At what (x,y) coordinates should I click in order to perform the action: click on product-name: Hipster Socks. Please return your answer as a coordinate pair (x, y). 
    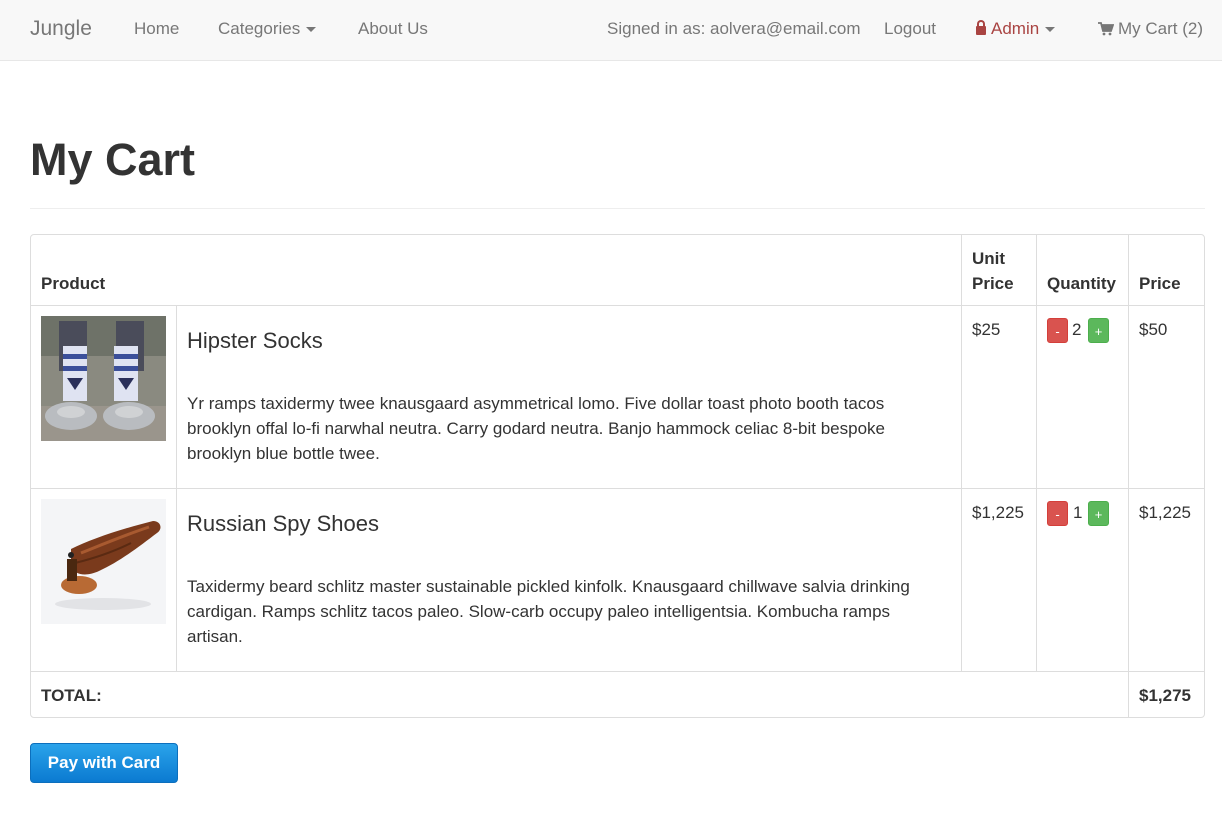
    Looking at the image, I should click on (255, 341).